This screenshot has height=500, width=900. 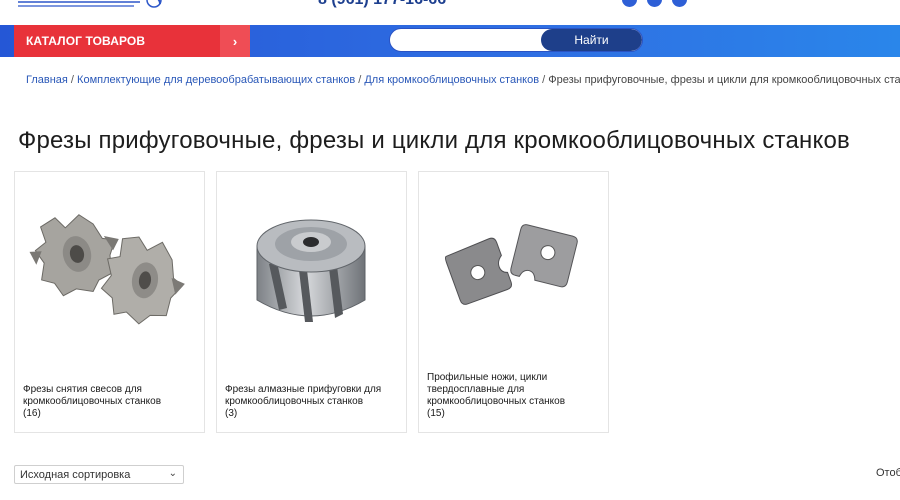 I want to click on main-nav-bar: КАТАЛОГ ТОВАРОВ › Найти, so click(x=450, y=41).